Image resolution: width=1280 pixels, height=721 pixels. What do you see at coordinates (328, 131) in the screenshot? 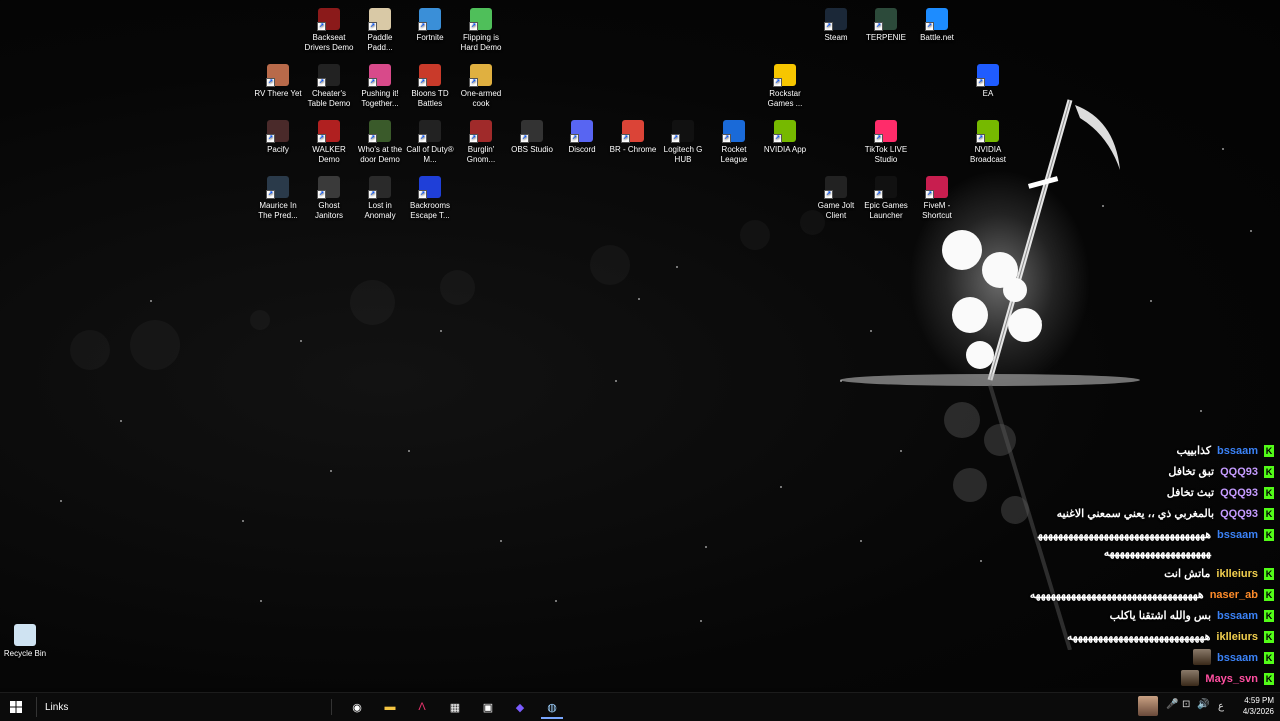
I see `walker-icon: ↗` at bounding box center [328, 131].